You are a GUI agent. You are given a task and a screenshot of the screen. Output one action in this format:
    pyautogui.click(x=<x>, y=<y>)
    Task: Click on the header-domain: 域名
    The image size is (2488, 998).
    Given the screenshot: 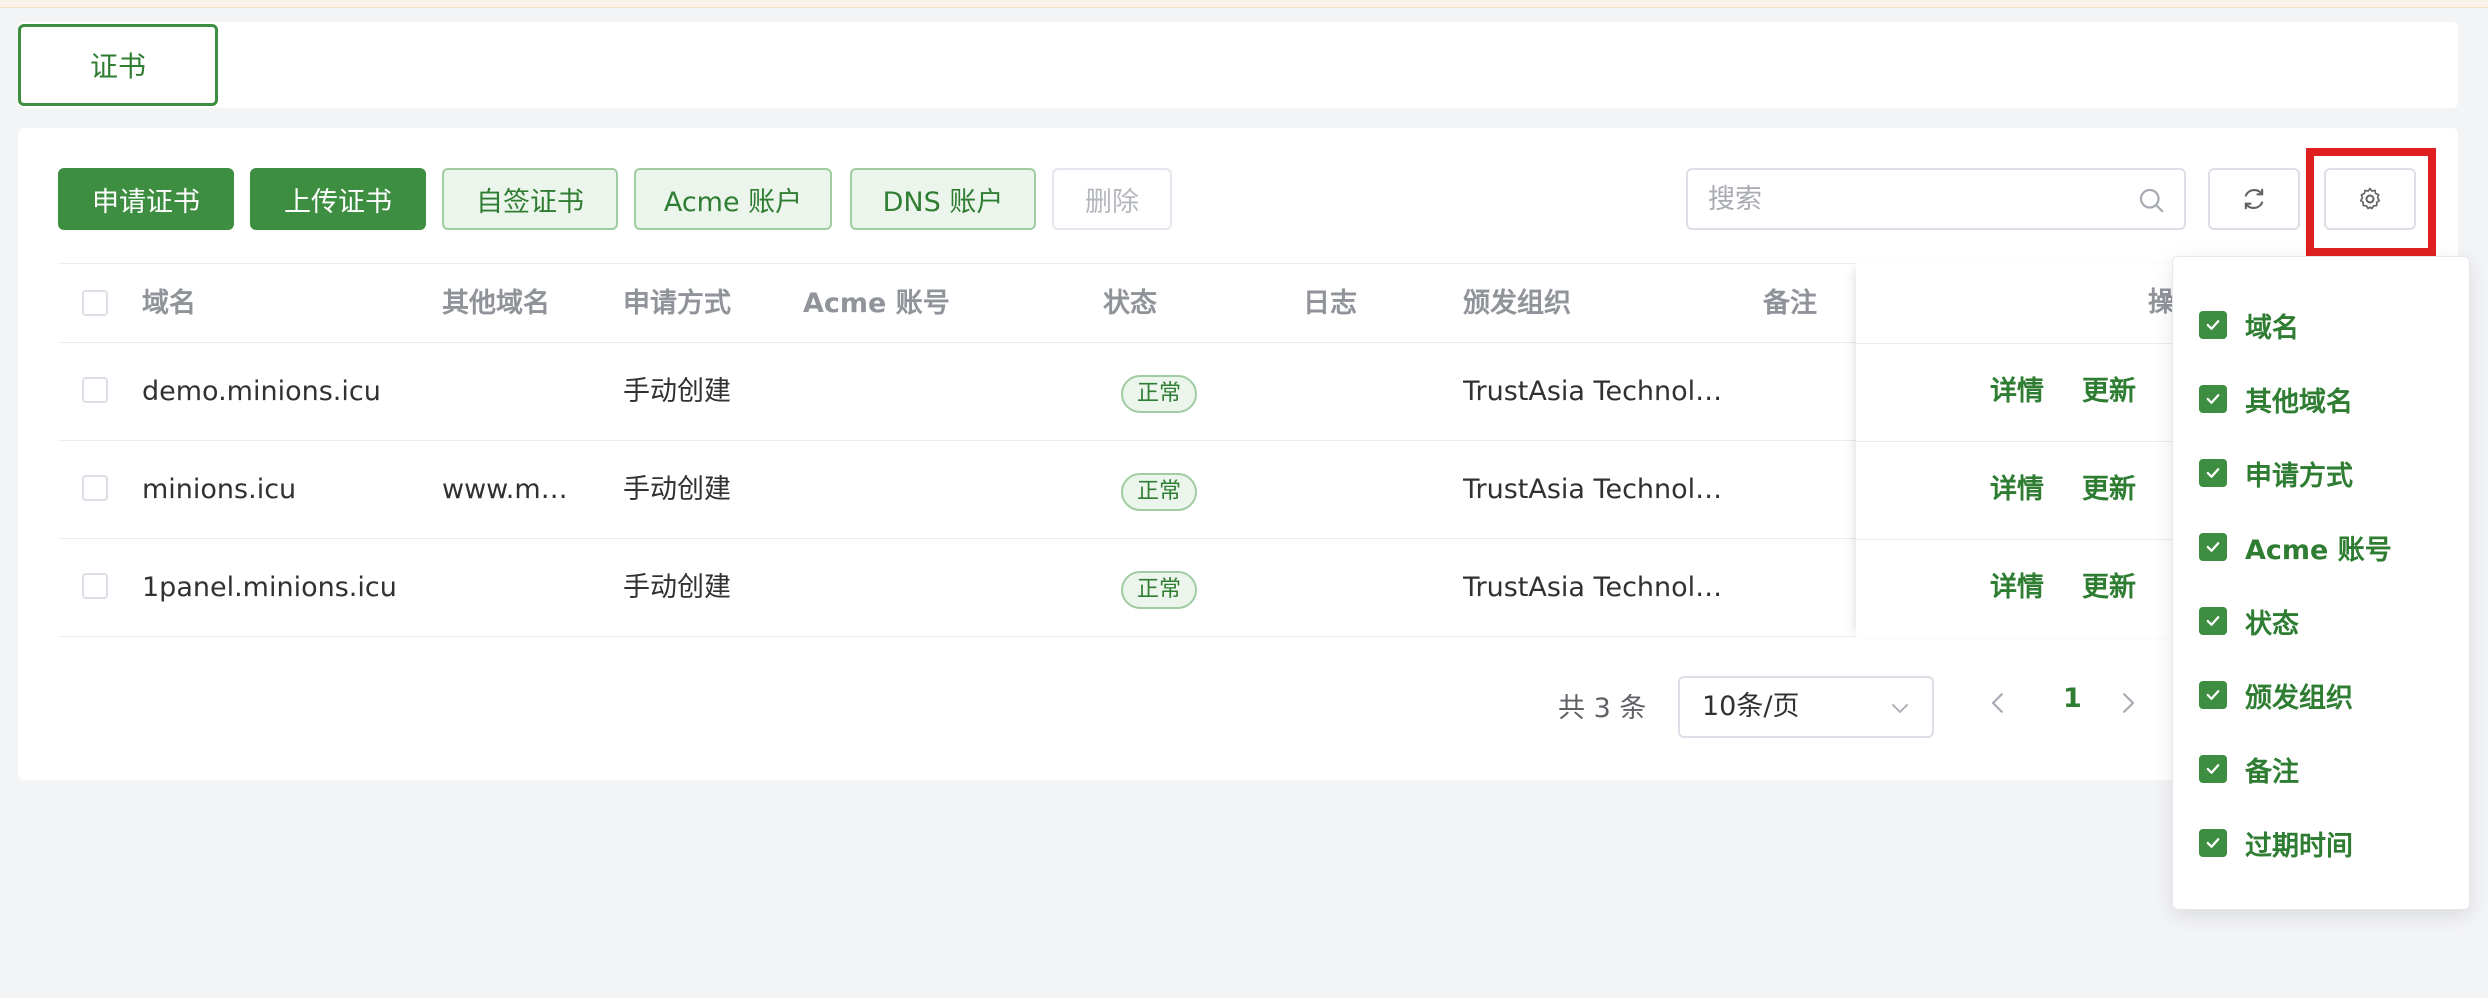 What is the action you would take?
    pyautogui.click(x=169, y=303)
    